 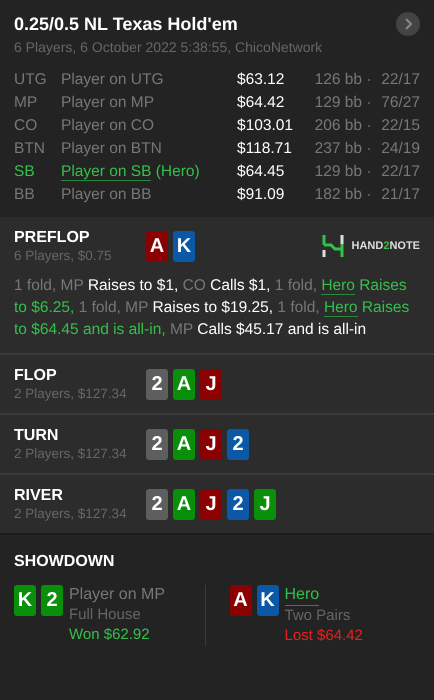 I want to click on action-log: 1 fold, MP Raises to $1, CO Calls $1, 1 fold, Hero Raises to $6.25, 1 fold, MP Raises to $19.25, 1 fold, Hero Raises to $64.45 and is all-in, MP Calls $45.17 and is all-in, so click(x=212, y=308).